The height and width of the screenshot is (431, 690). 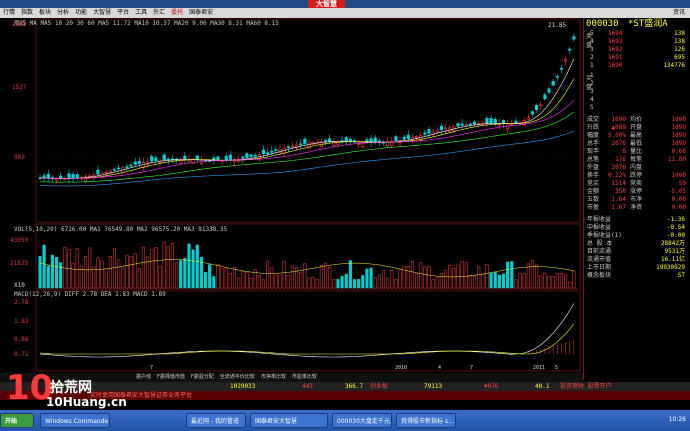 I want to click on bid-row: 1, so click(x=636, y=76).